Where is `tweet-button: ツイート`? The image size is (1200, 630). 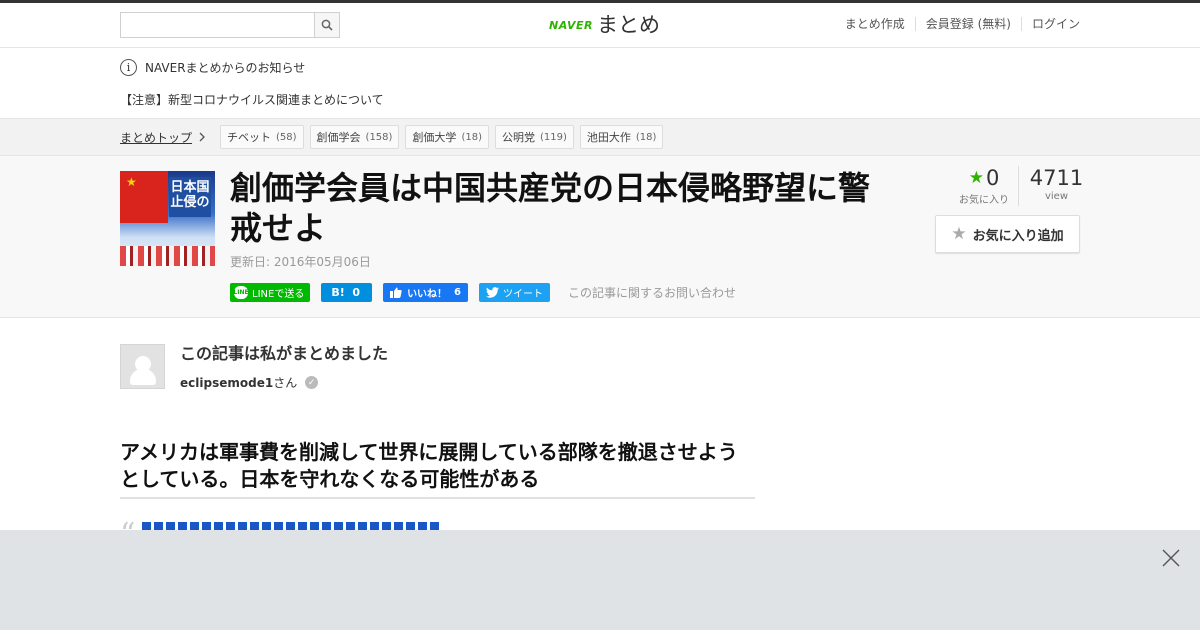
tweet-button: ツイート is located at coordinates (514, 292).